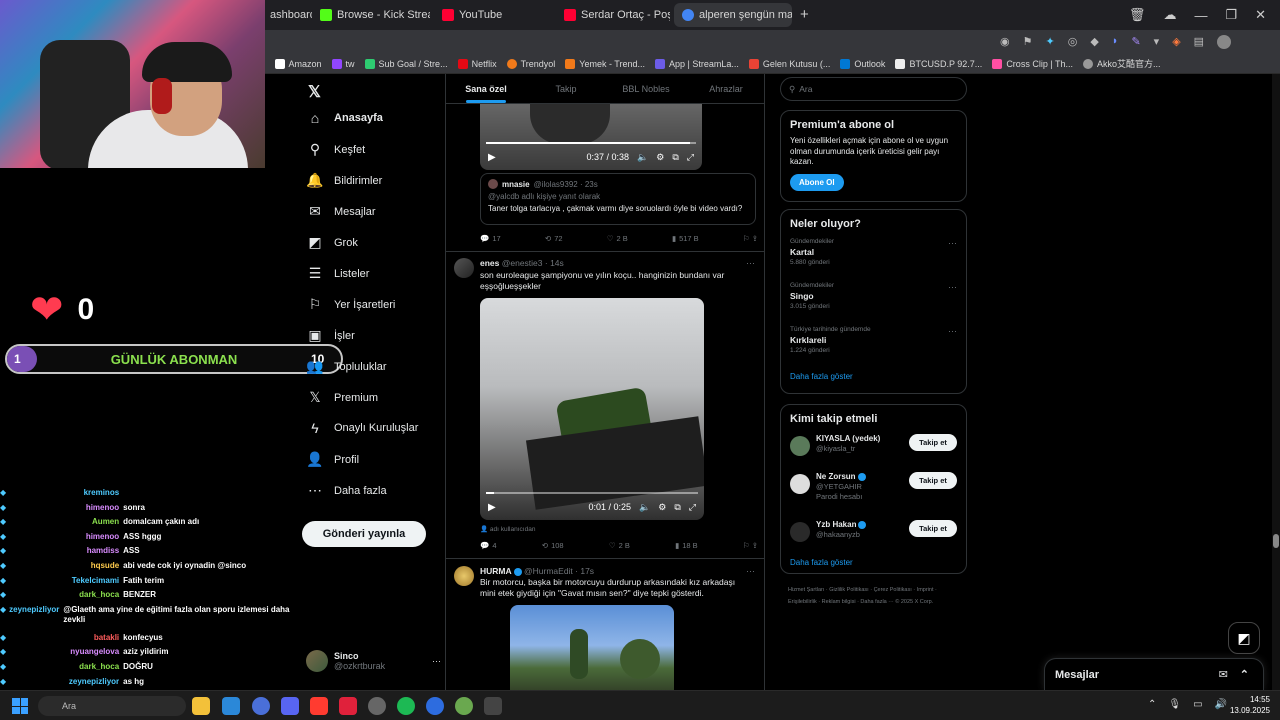 Image resolution: width=1280 pixels, height=720 pixels. Describe the element at coordinates (298, 63) in the screenshot. I see `bookmark-amazon: Amazon` at that location.